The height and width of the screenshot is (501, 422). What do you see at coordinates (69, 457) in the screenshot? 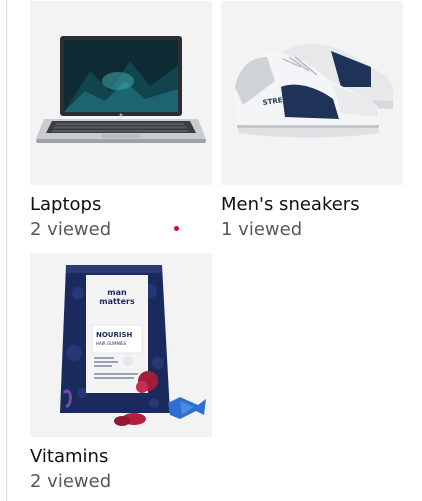
I see `category-label: Vitamins` at bounding box center [69, 457].